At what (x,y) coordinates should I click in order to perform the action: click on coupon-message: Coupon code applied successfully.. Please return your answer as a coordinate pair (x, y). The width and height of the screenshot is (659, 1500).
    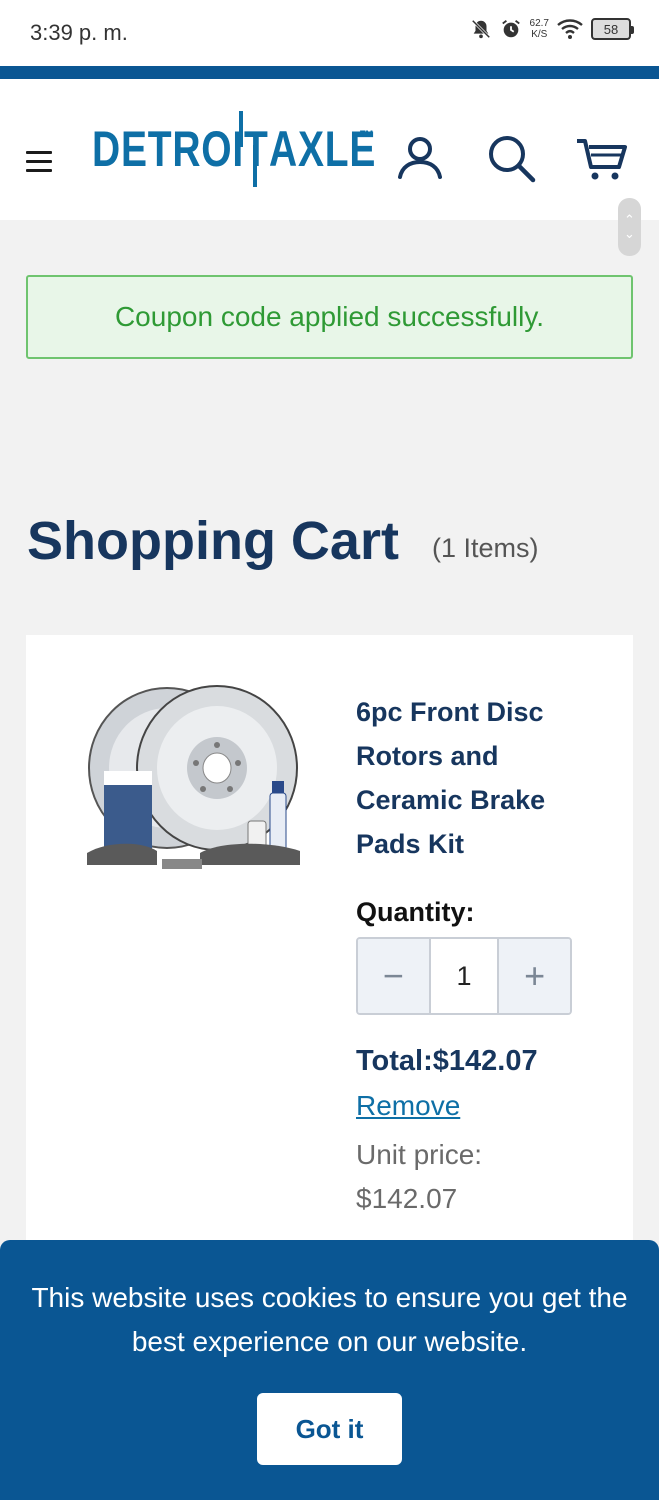
    Looking at the image, I should click on (329, 316).